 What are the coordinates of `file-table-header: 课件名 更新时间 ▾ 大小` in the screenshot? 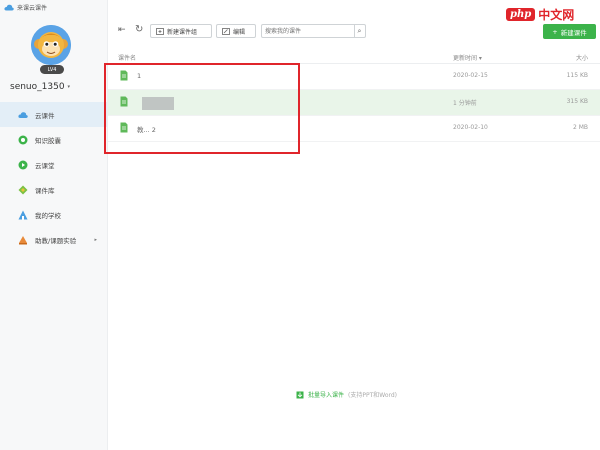 It's located at (354, 57).